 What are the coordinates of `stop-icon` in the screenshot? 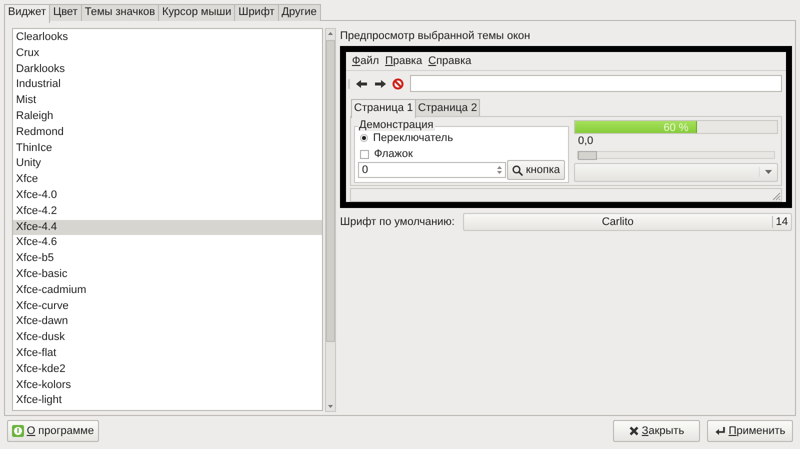 It's located at (398, 84).